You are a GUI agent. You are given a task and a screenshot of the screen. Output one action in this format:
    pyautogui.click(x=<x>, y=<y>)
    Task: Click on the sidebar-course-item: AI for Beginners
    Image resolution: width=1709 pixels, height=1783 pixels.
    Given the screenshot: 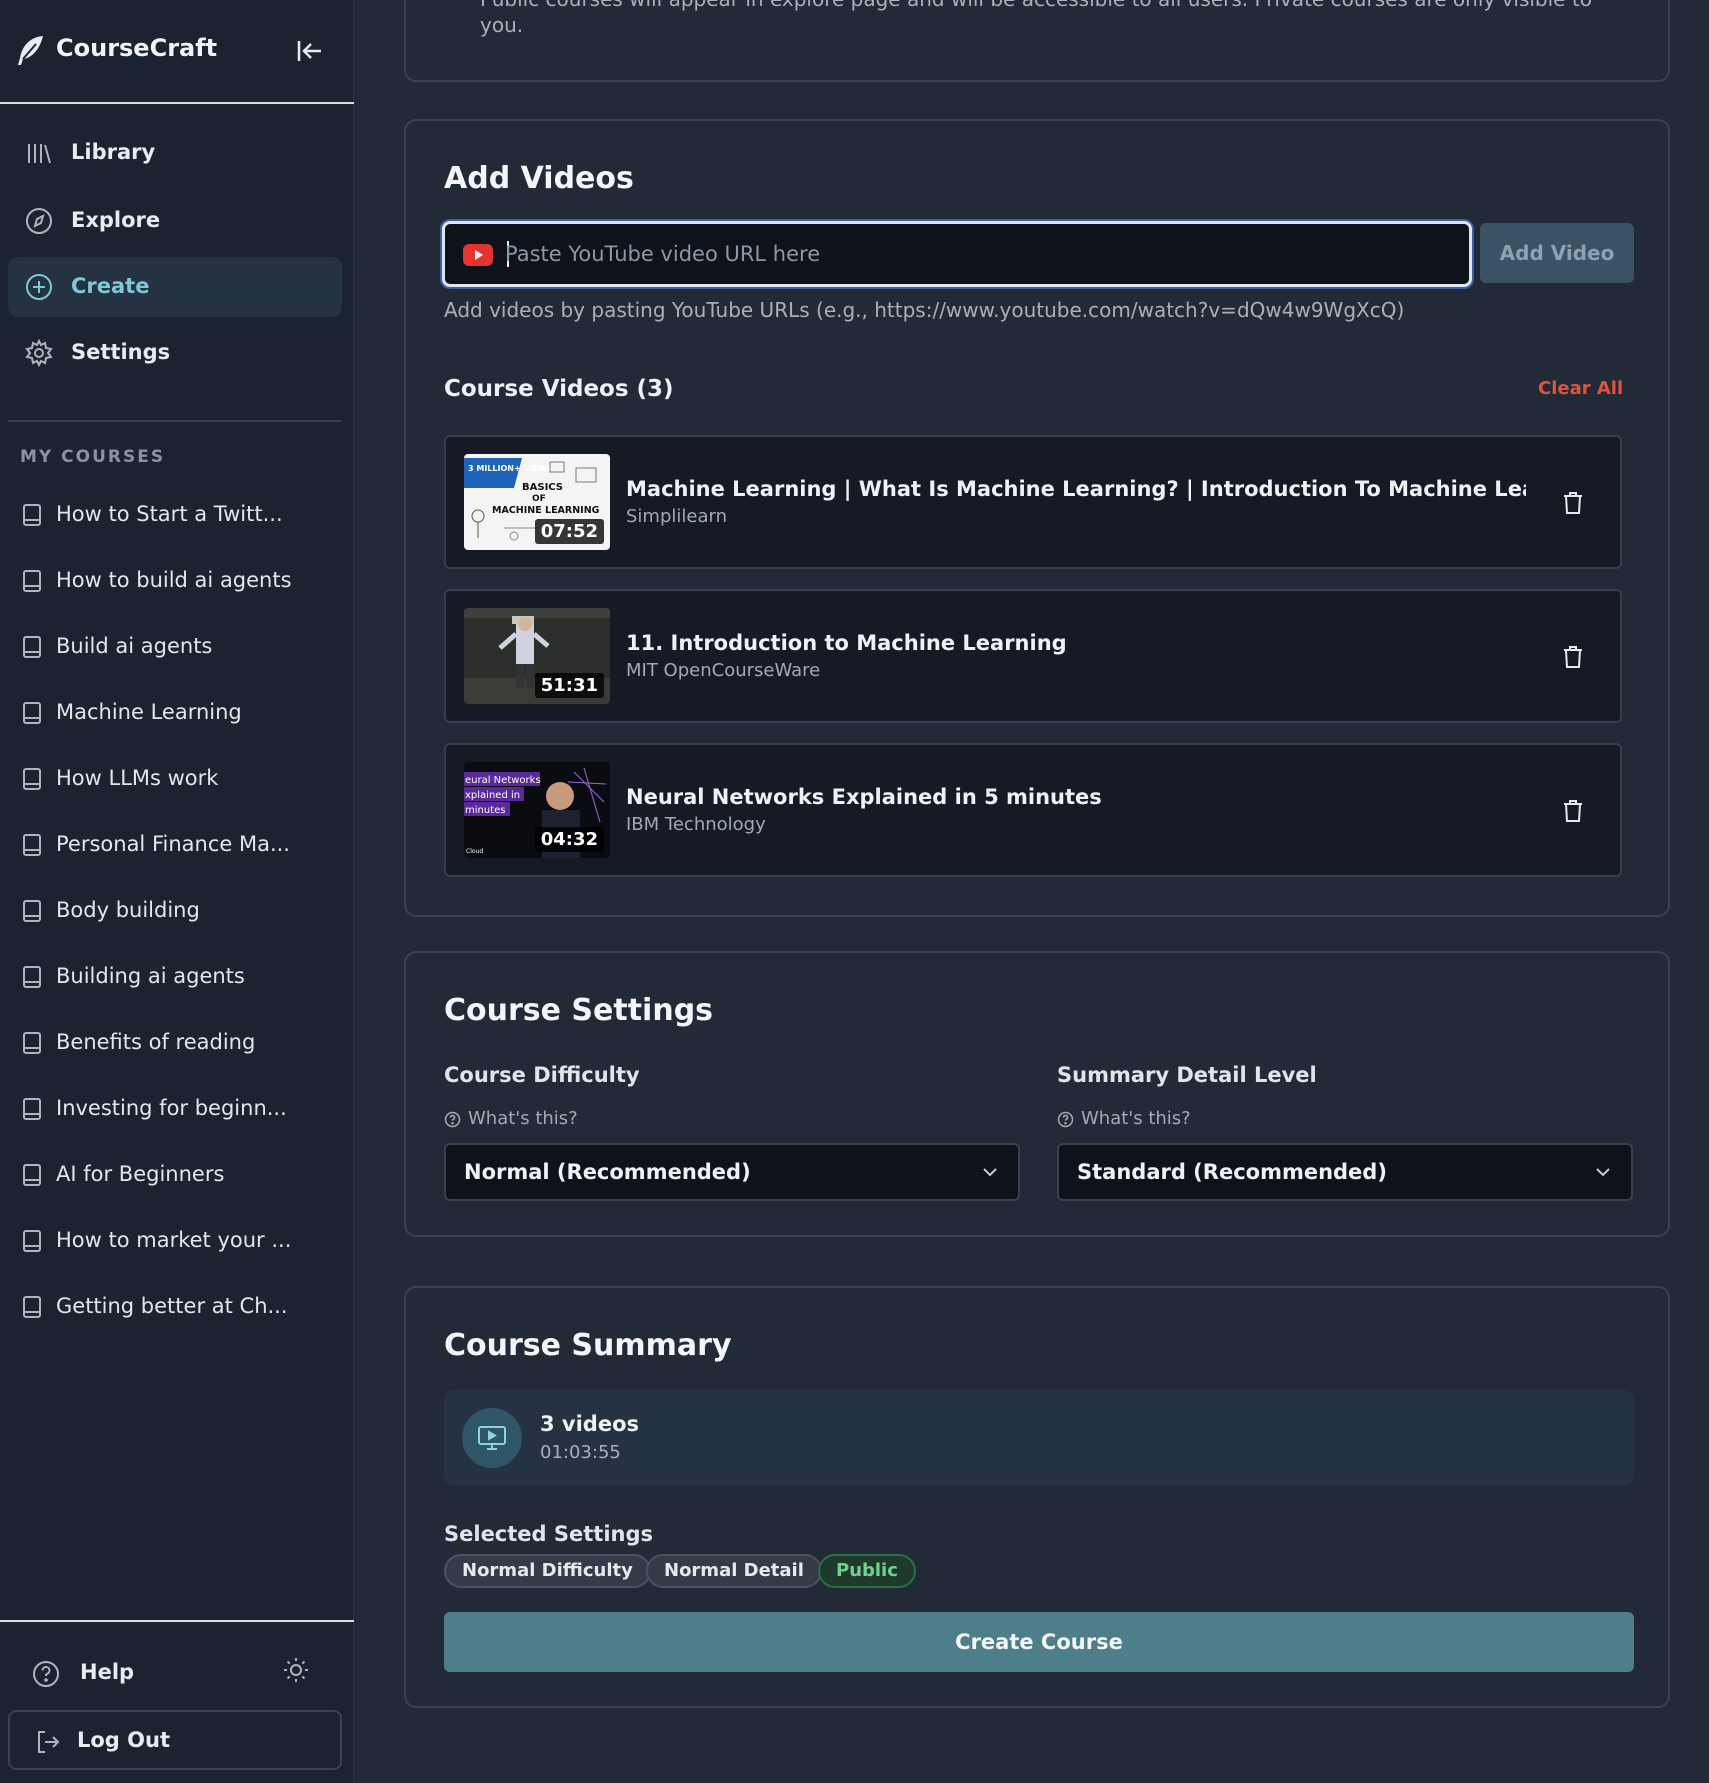 What is the action you would take?
    pyautogui.click(x=180, y=1174)
    